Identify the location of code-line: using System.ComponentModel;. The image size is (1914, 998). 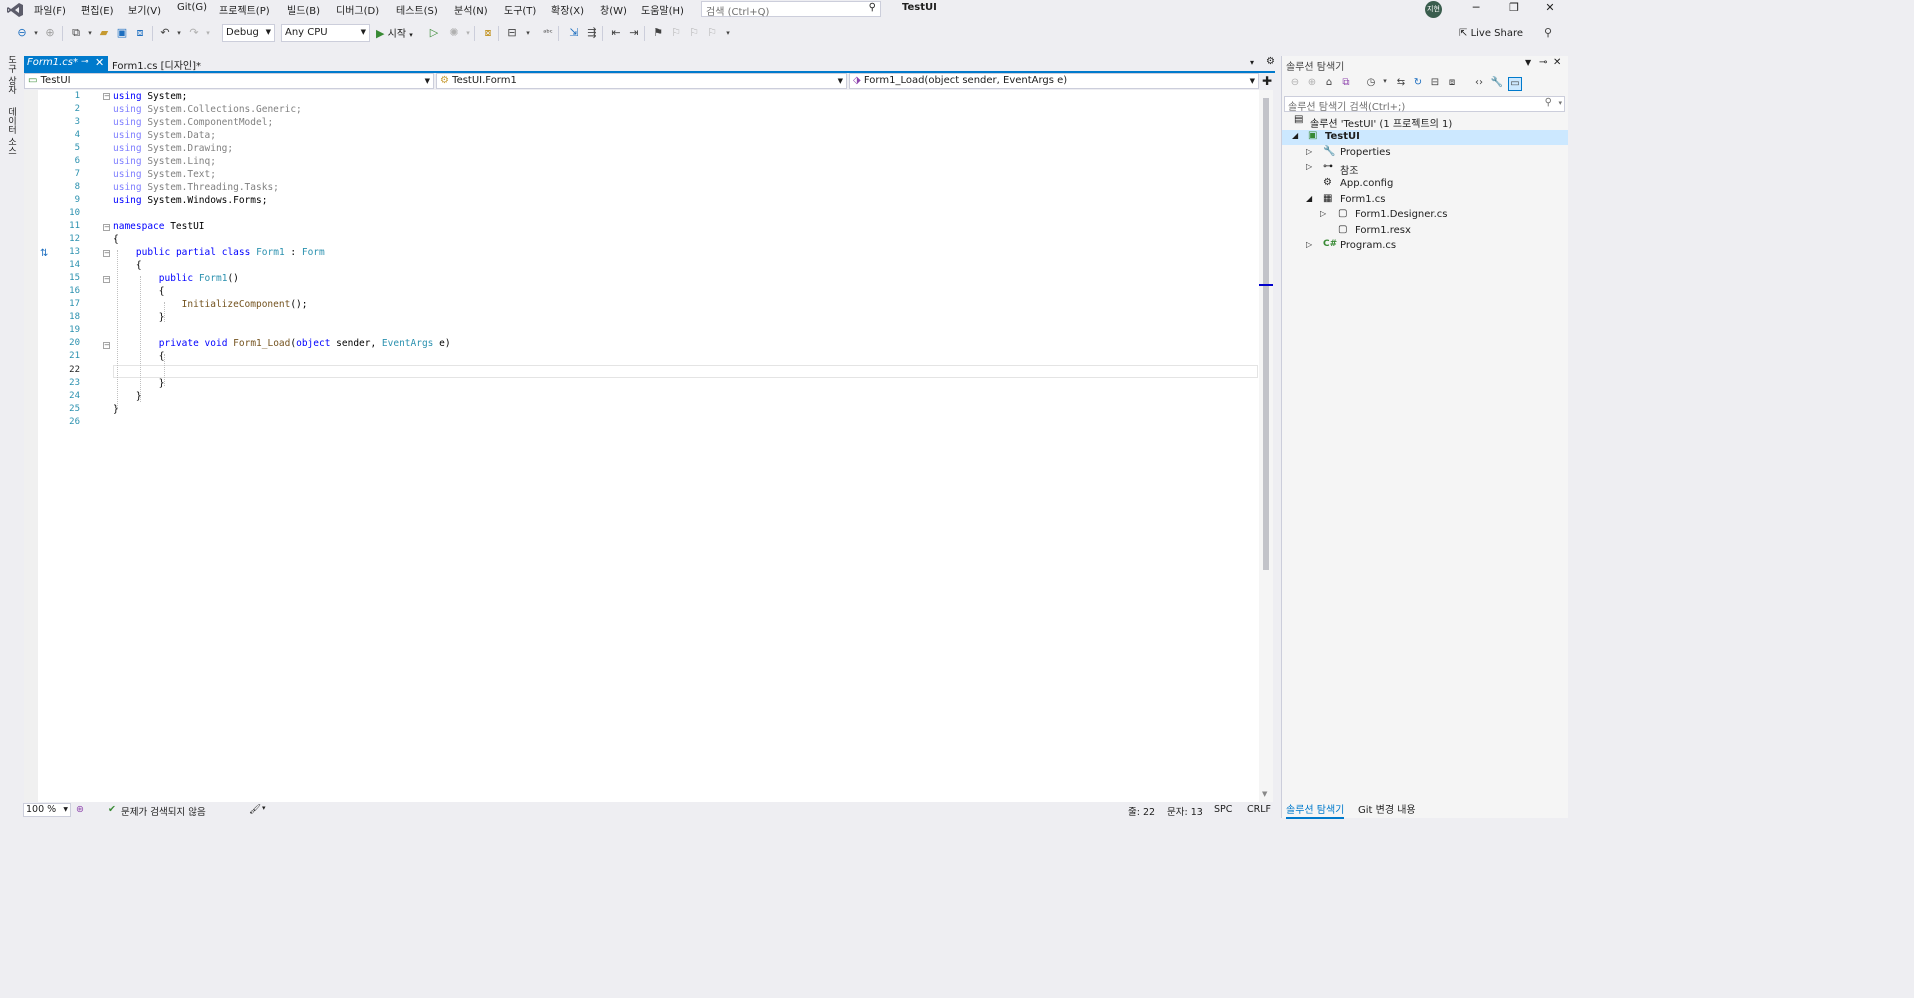
(193, 122).